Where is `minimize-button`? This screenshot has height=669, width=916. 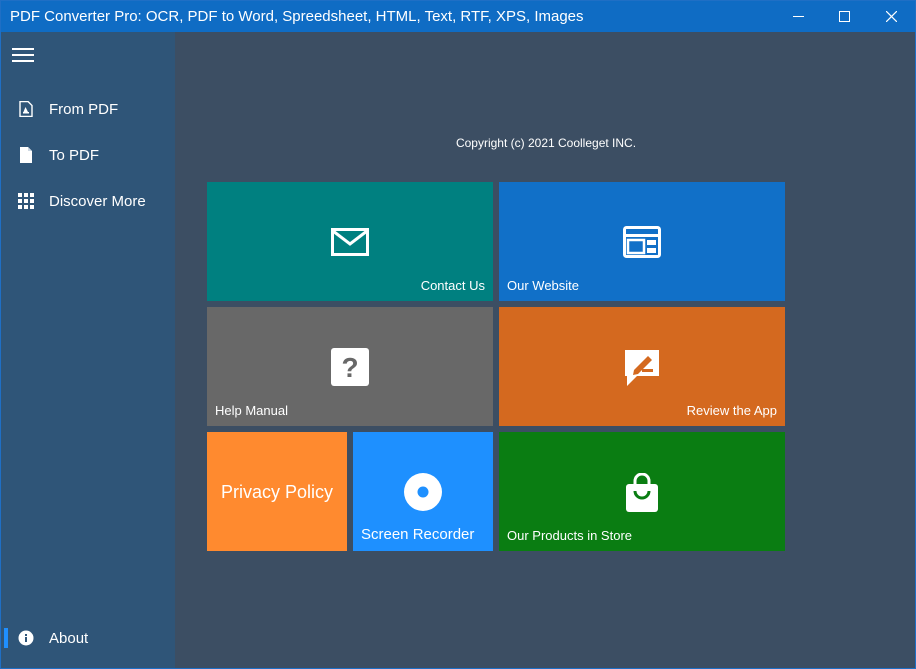 minimize-button is located at coordinates (798, 16).